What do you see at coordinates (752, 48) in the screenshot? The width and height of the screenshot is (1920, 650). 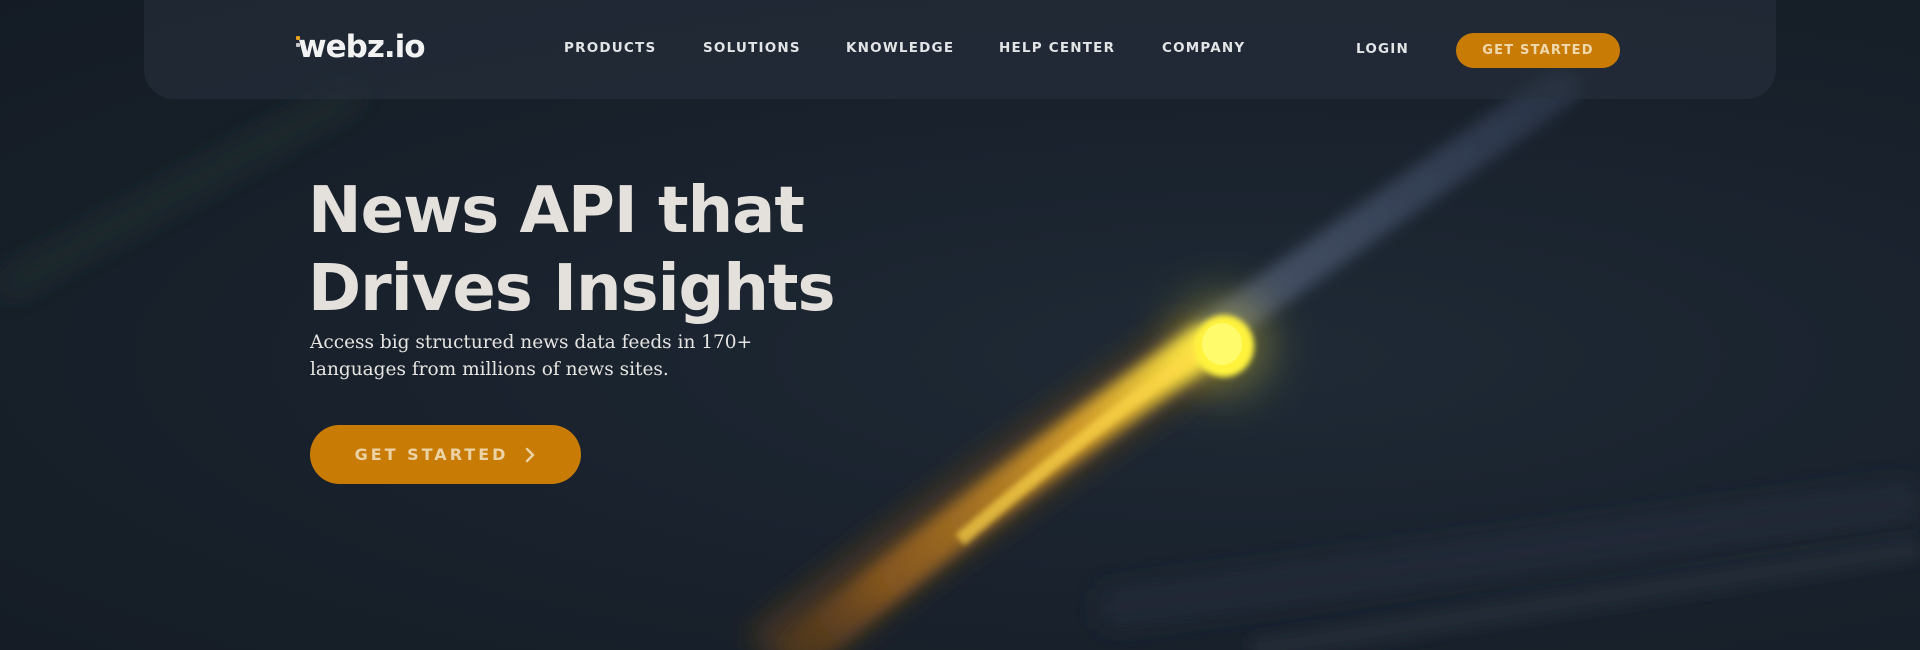 I see `nav-solutions: SOLUTIONS` at bounding box center [752, 48].